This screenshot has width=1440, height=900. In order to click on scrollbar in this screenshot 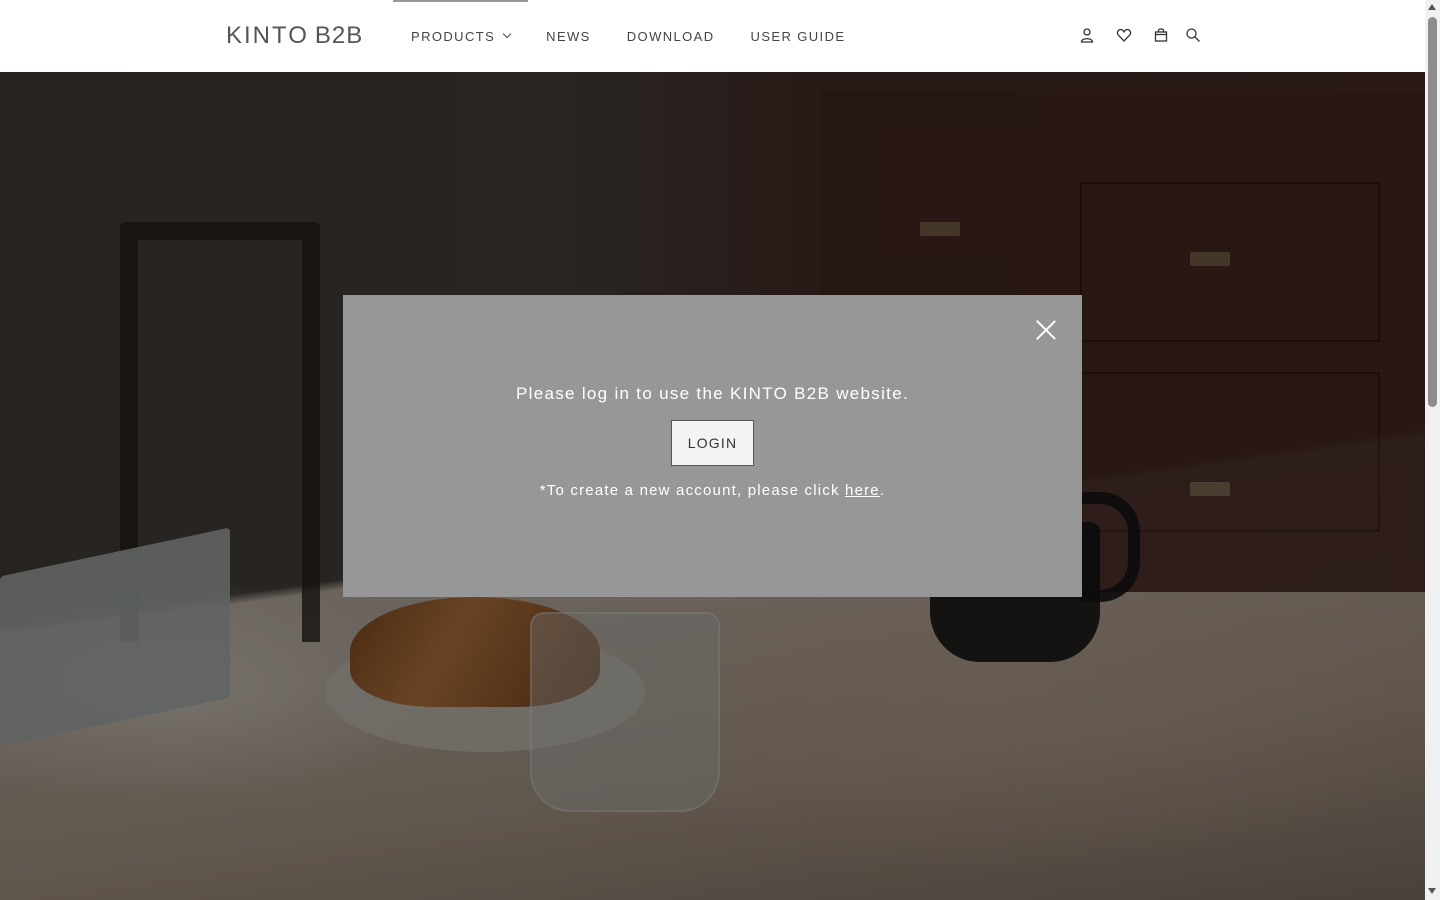, I will do `click(1432, 450)`.